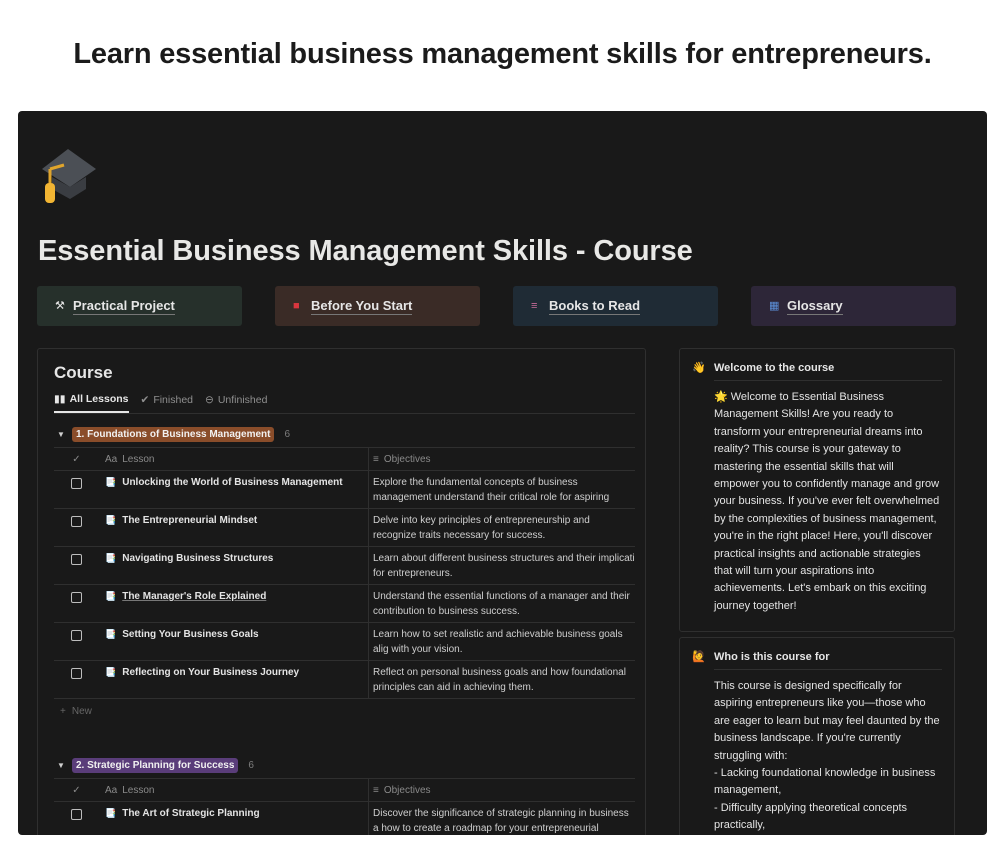  What do you see at coordinates (242, 400) in the screenshot?
I see `tab-label: Unfinished` at bounding box center [242, 400].